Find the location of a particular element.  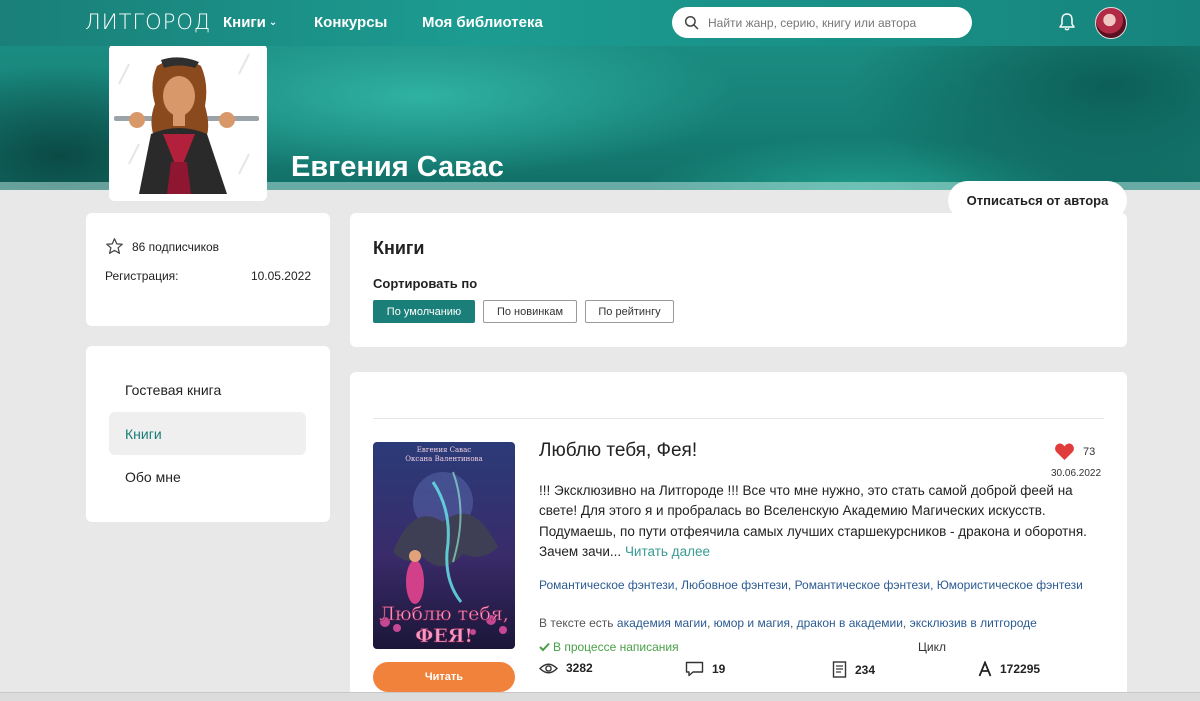

os-taskbar is located at coordinates (600, 696).